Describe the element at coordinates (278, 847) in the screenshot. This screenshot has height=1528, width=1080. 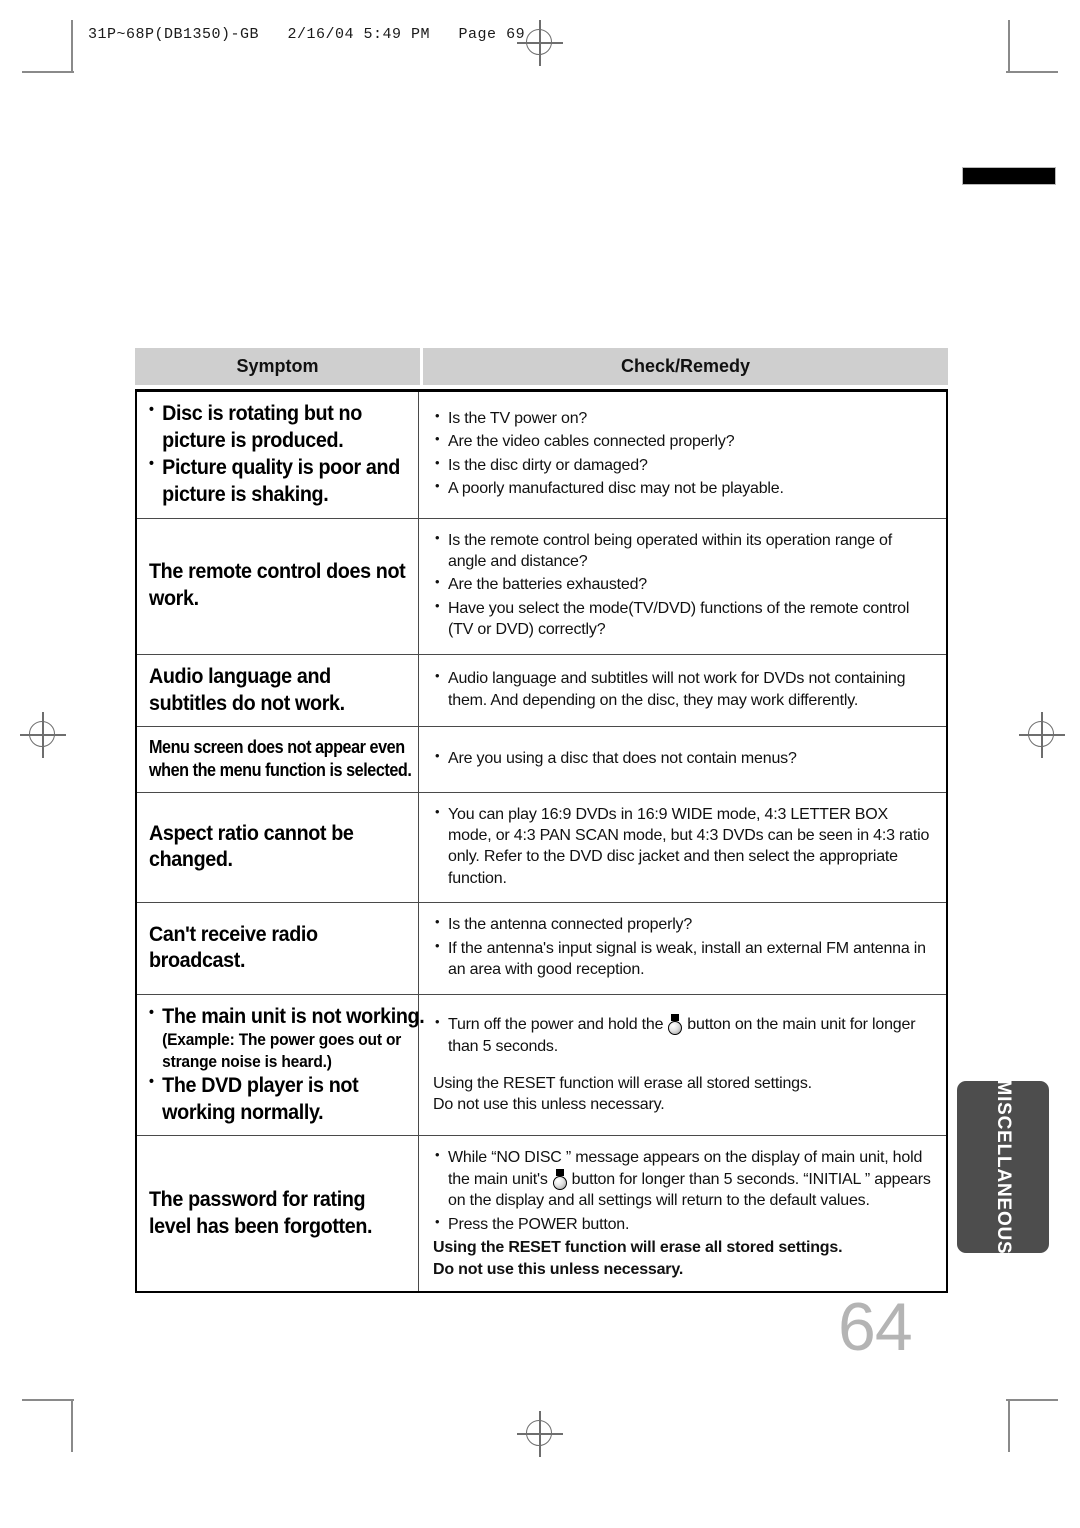
I see `symptom-cell: Aspect ratio cannot be changed.` at that location.